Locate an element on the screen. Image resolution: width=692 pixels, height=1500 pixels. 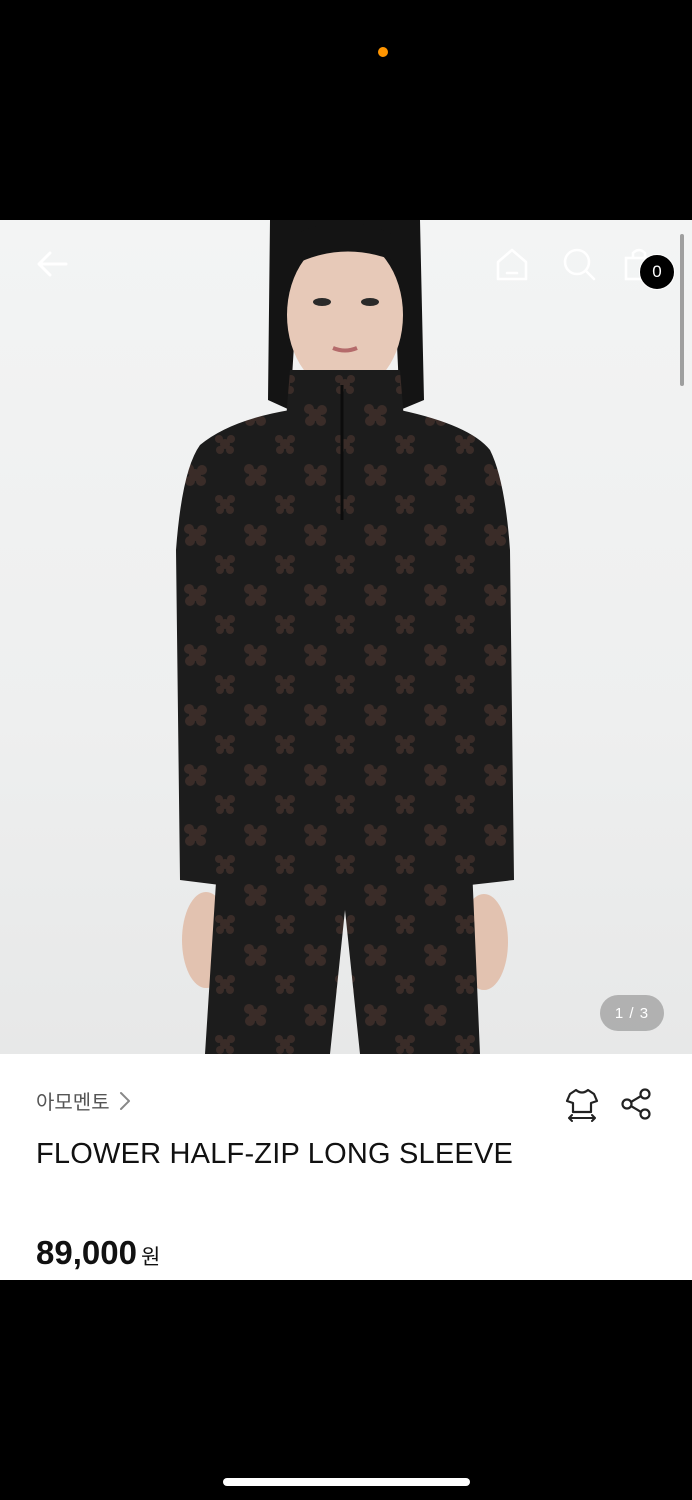
status-indicator-dot is located at coordinates (383, 52).